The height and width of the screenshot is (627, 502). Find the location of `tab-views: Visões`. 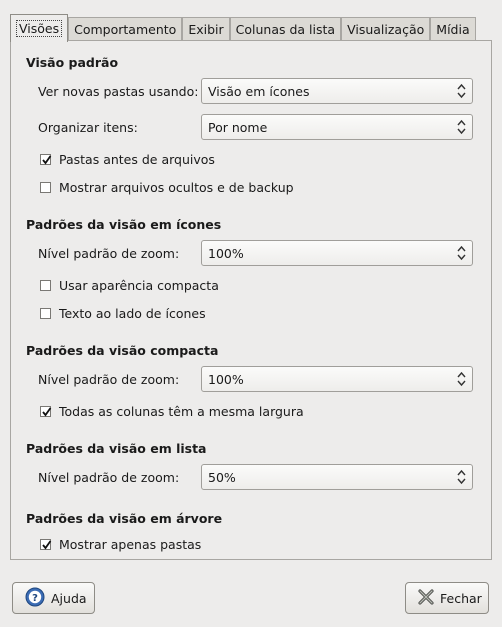

tab-views: Visões is located at coordinates (39, 28).